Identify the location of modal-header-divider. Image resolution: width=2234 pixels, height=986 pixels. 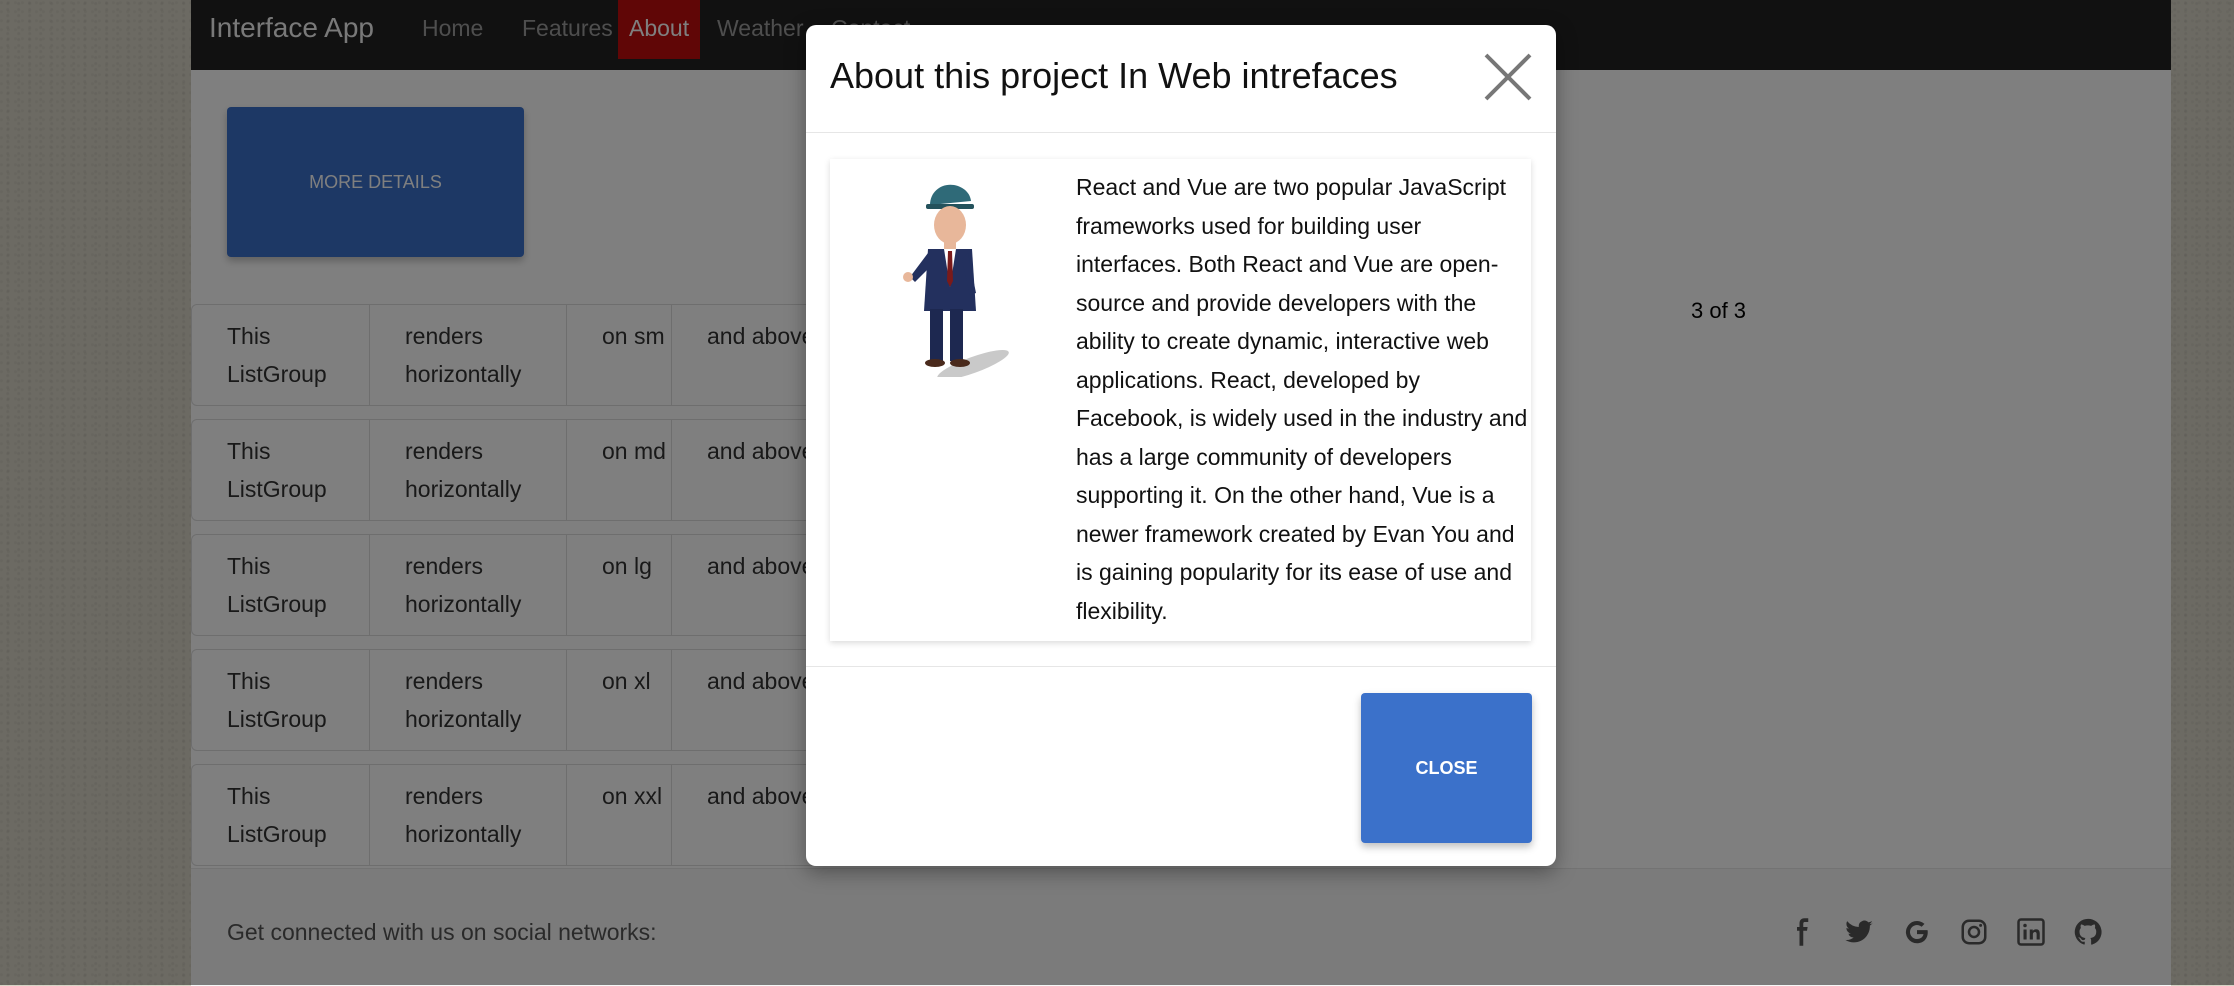
(1181, 132).